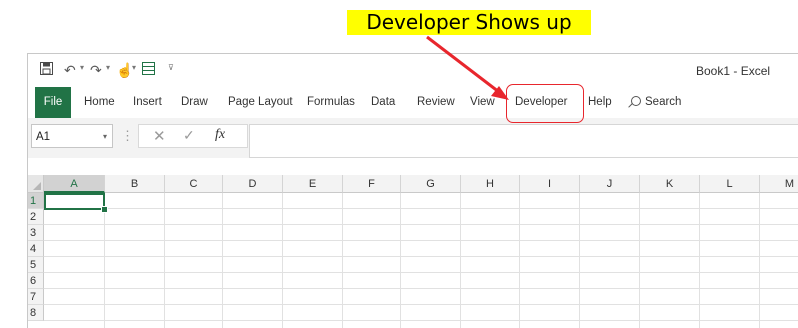 The width and height of the screenshot is (798, 328). What do you see at coordinates (148, 70) in the screenshot?
I see `form-icon` at bounding box center [148, 70].